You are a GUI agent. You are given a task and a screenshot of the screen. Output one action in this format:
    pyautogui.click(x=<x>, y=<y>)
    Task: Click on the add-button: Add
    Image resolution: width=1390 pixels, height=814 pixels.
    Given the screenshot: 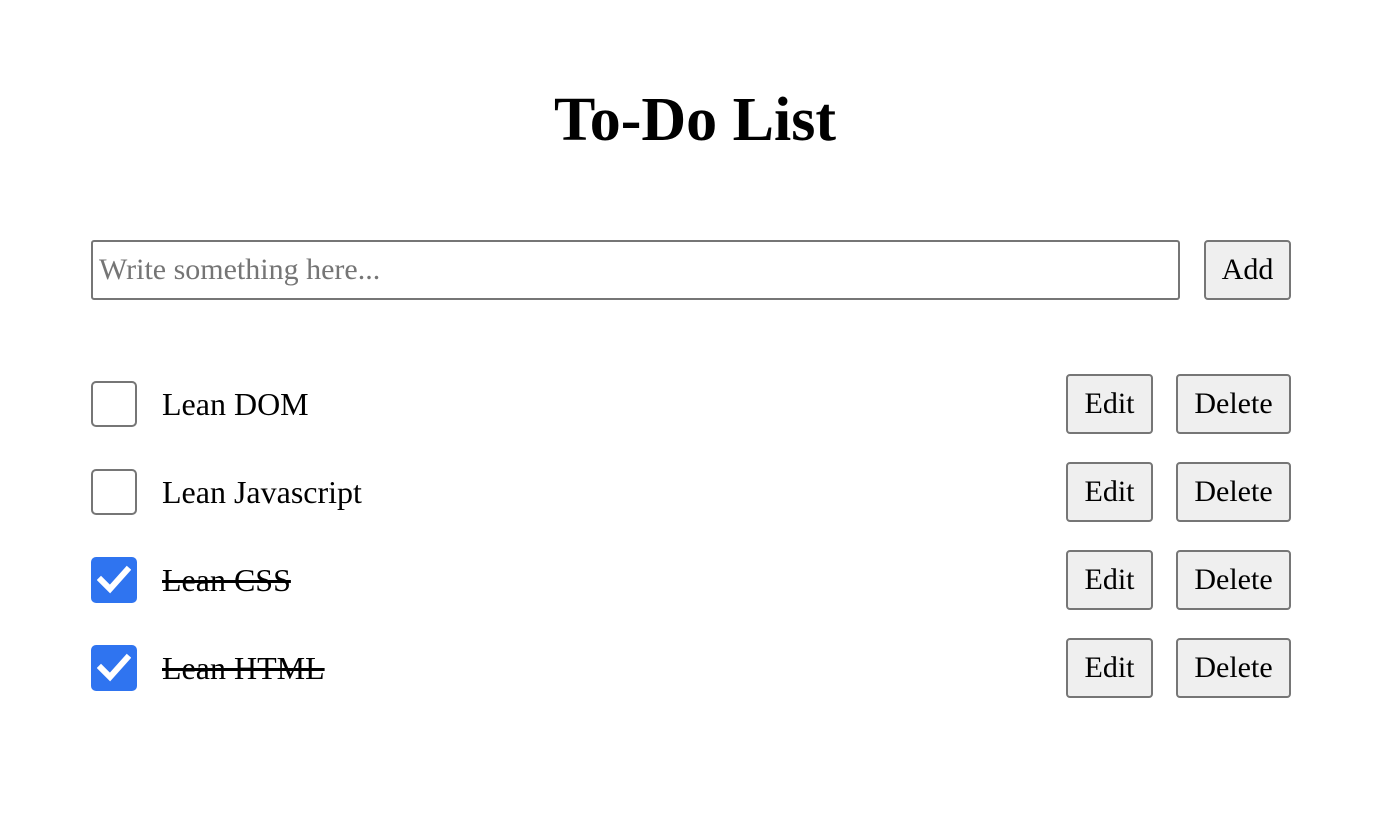 What is the action you would take?
    pyautogui.click(x=1247, y=270)
    